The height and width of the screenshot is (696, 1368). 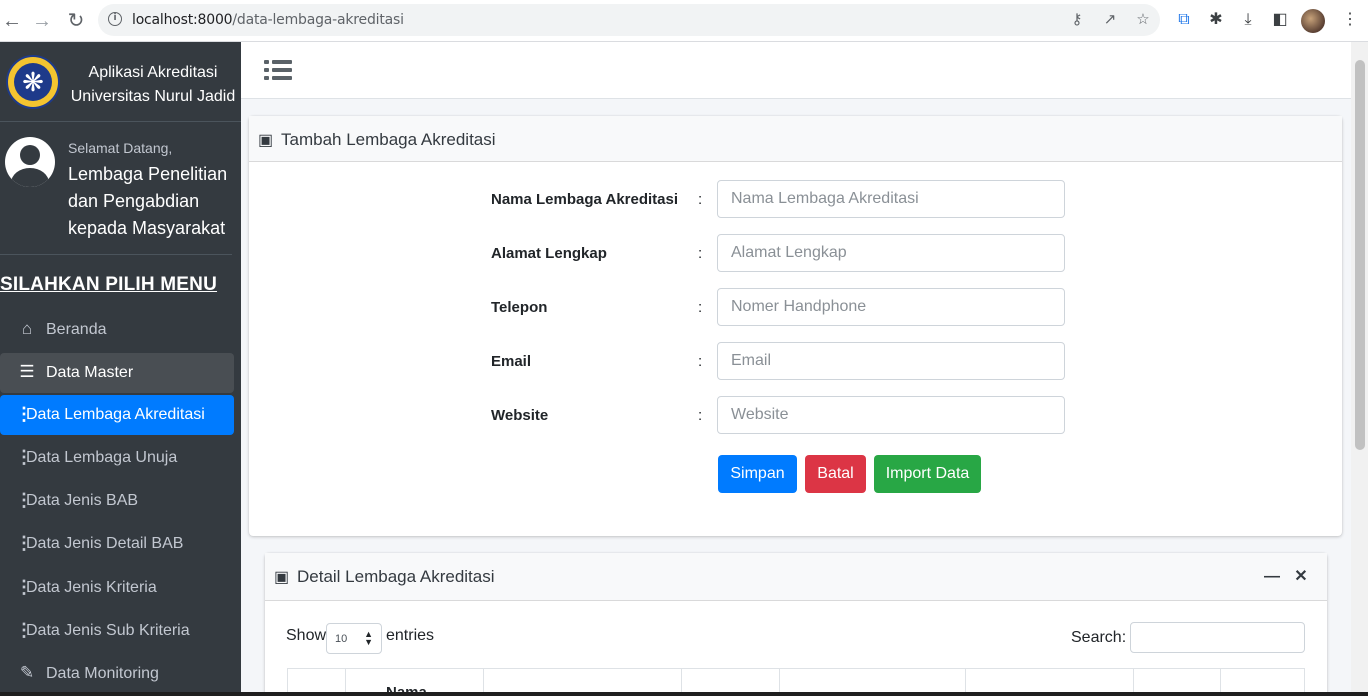 What do you see at coordinates (891, 415) in the screenshot?
I see `website-input` at bounding box center [891, 415].